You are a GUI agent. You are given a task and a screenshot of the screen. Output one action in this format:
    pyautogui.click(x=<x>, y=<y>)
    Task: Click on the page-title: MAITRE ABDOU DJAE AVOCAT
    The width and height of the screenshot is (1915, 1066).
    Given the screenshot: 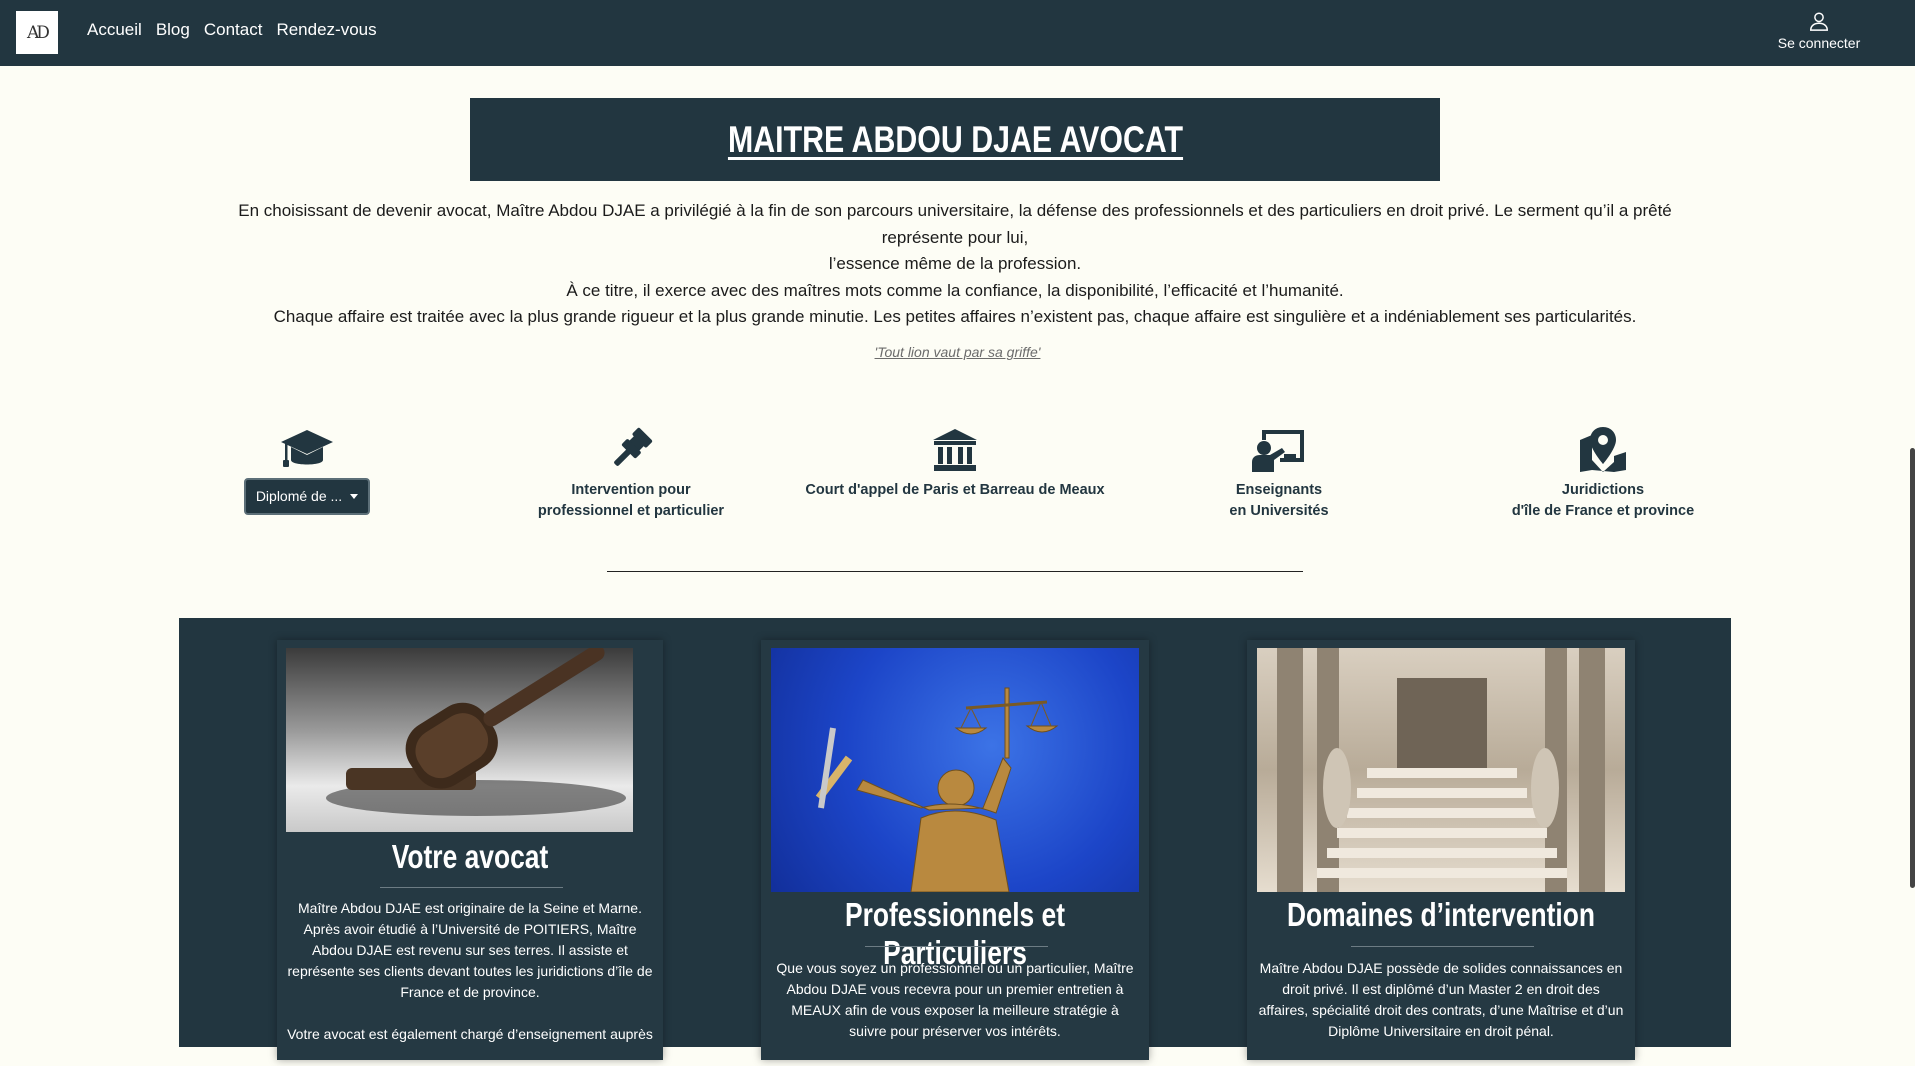 What is the action you would take?
    pyautogui.click(x=955, y=139)
    